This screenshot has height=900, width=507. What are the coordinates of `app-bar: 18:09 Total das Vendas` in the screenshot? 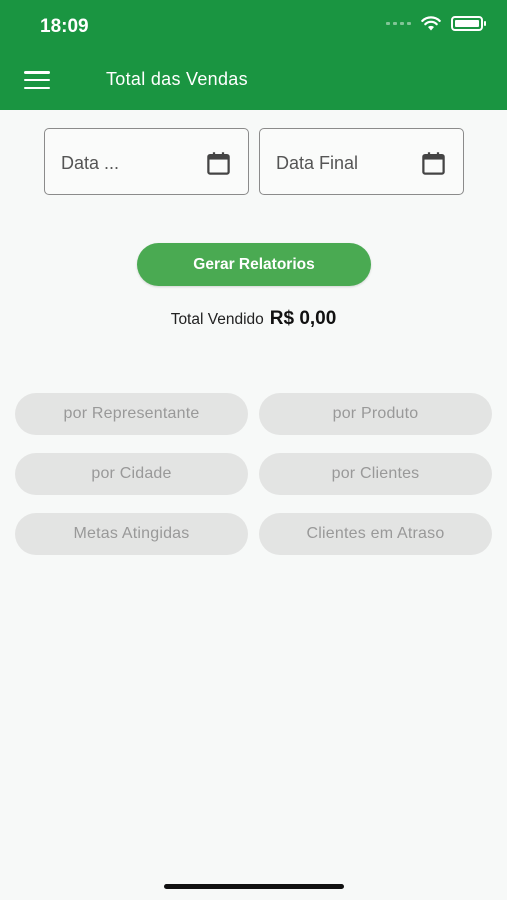 It's located at (253, 55).